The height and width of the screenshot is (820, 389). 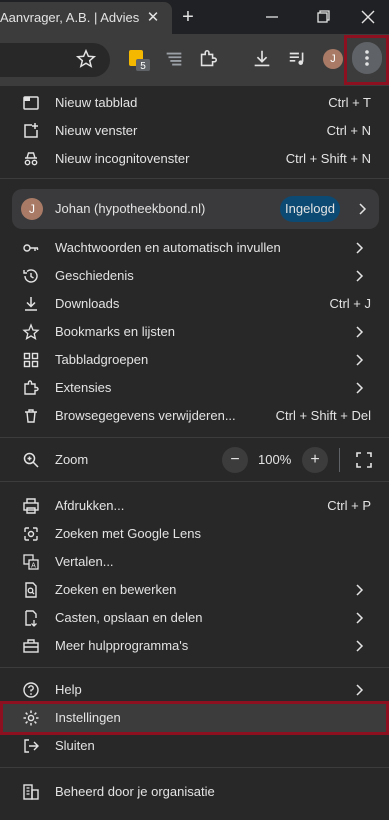 I want to click on menu-label: Extensies, so click(x=83, y=387).